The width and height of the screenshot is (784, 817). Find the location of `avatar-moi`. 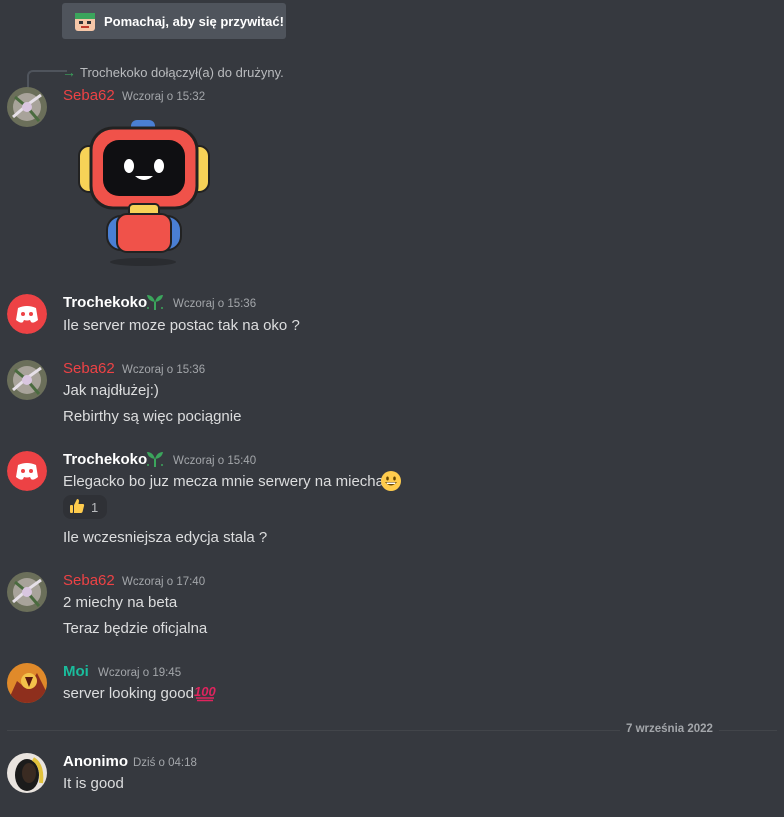

avatar-moi is located at coordinates (27, 683).